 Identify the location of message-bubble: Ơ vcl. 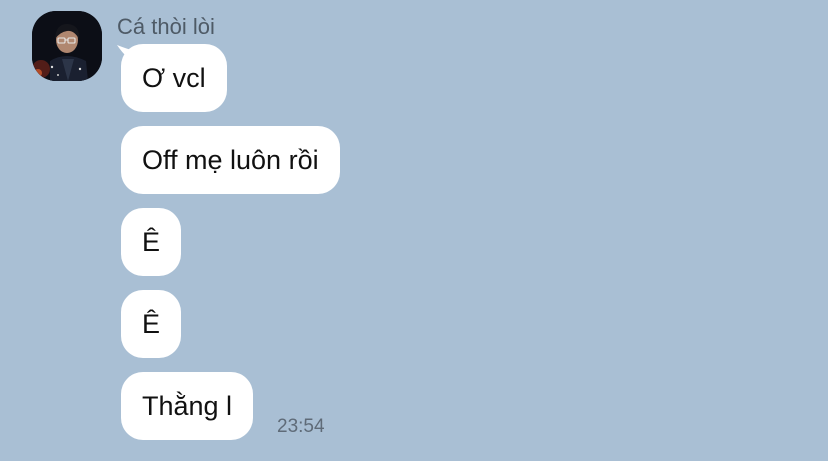
(174, 78).